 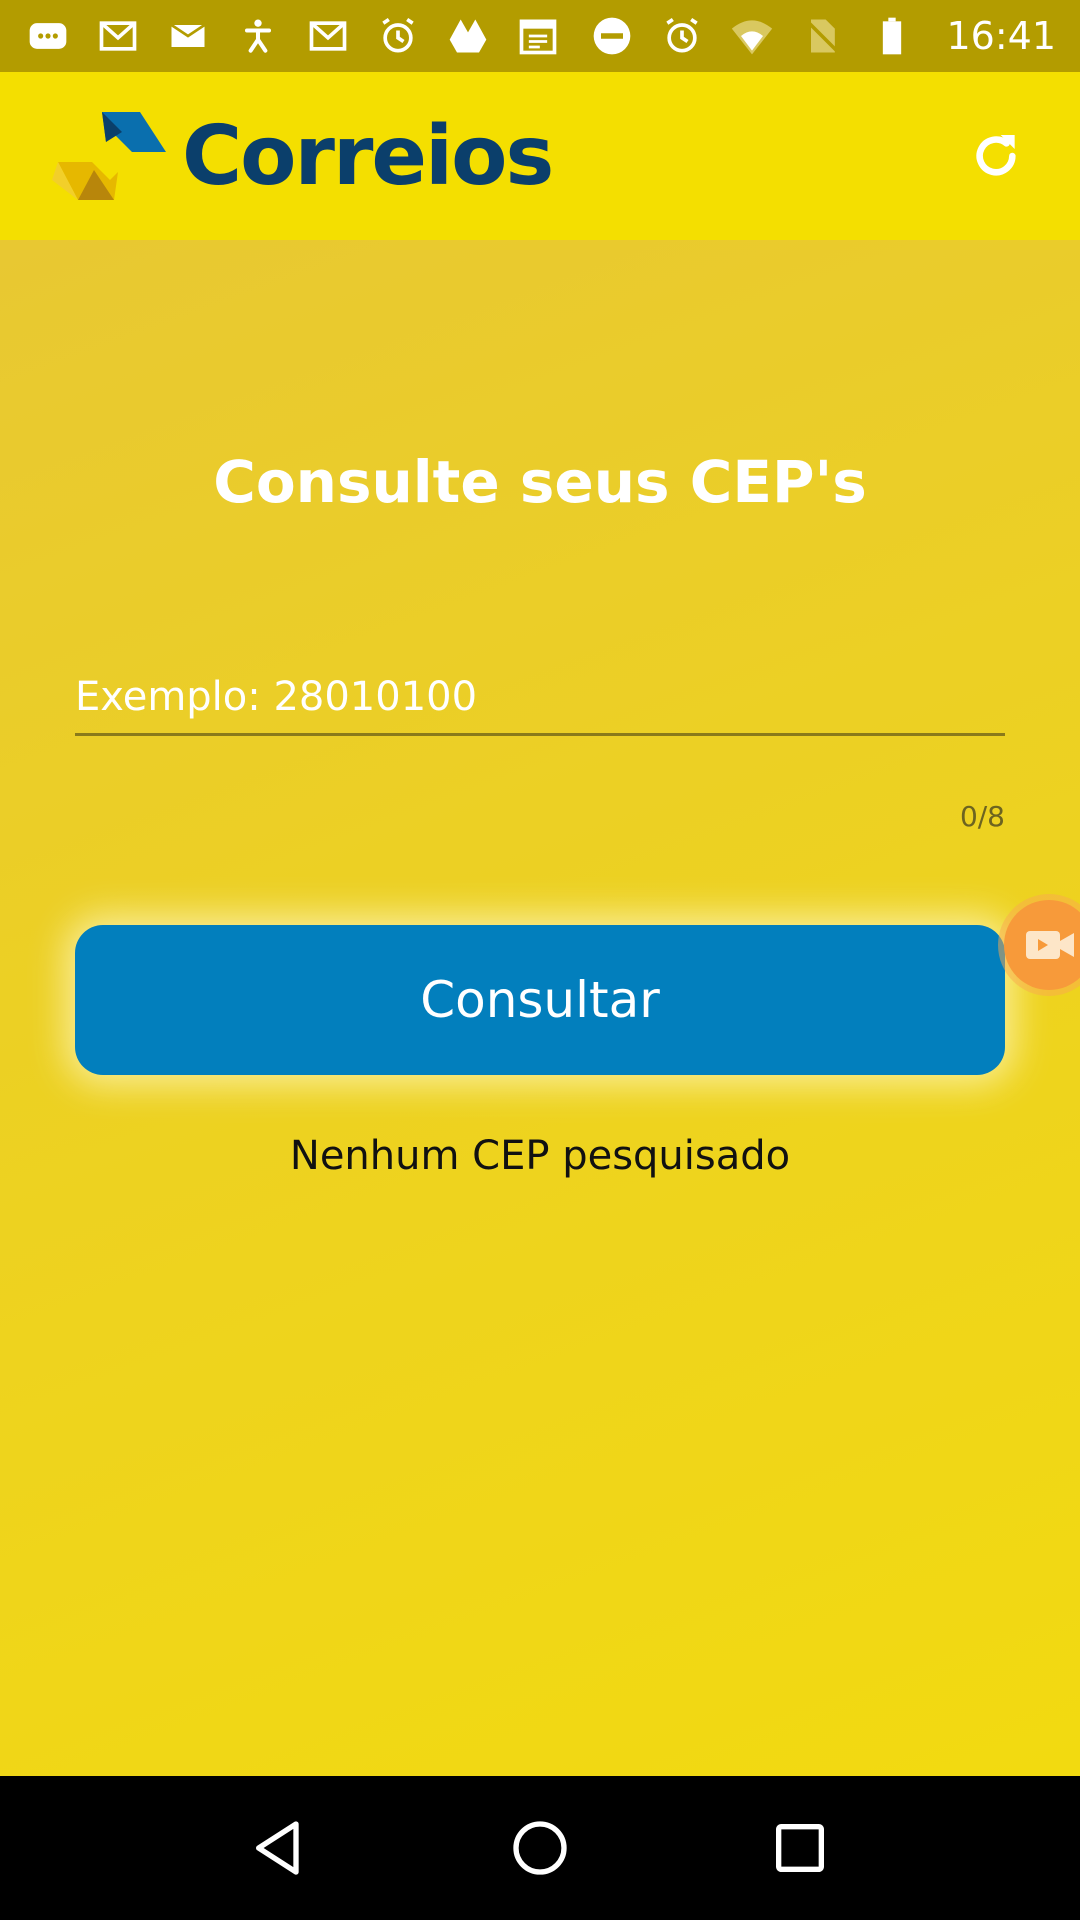 I want to click on recents-icon, so click(x=800, y=1848).